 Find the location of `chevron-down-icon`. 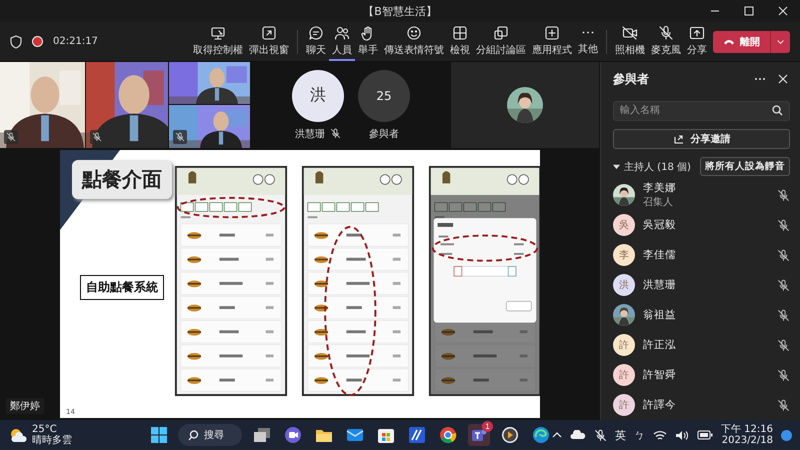

chevron-down-icon is located at coordinates (780, 41).